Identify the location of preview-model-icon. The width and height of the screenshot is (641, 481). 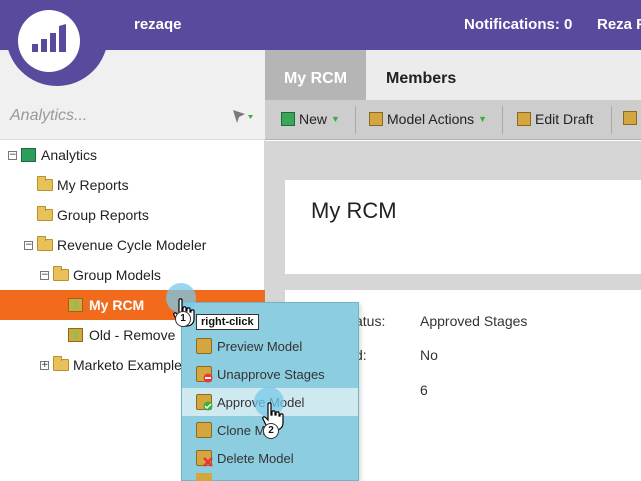
(204, 346).